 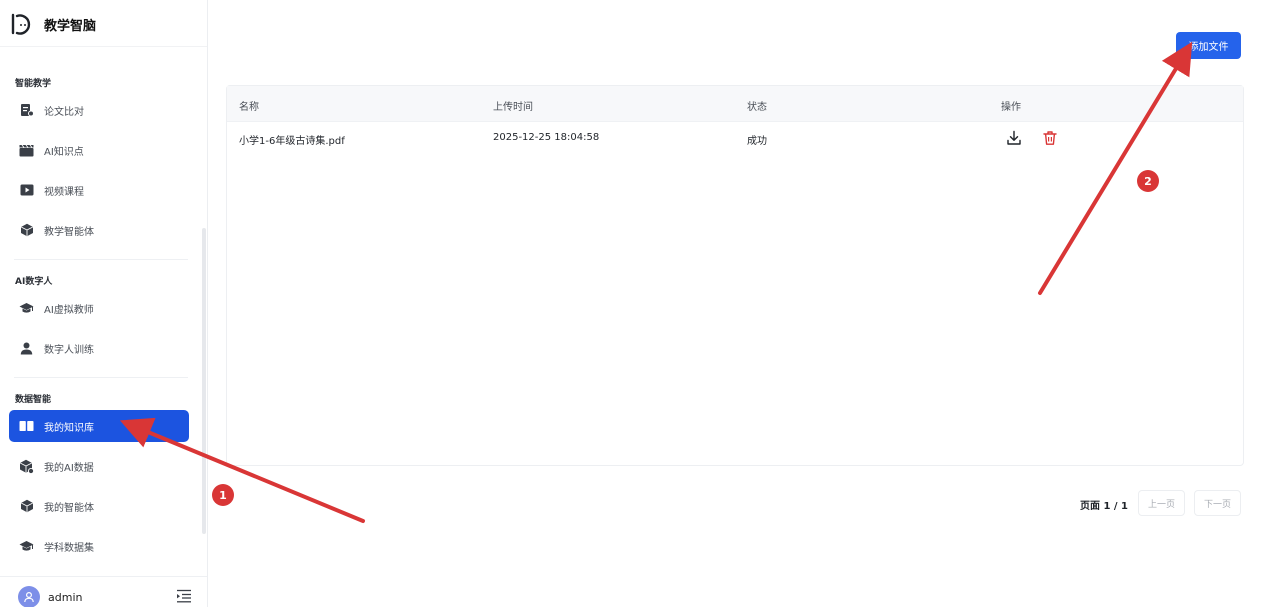 I want to click on annotation-badge-2: 2, so click(x=1148, y=181).